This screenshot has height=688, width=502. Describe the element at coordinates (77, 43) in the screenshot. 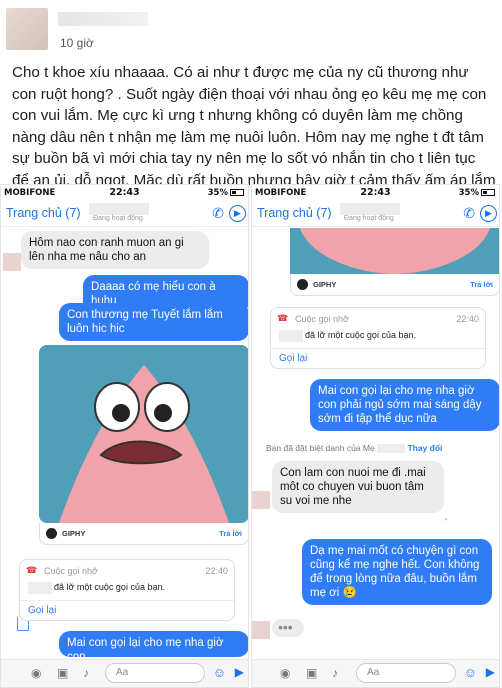

I see `post-time: 10 giờ` at that location.